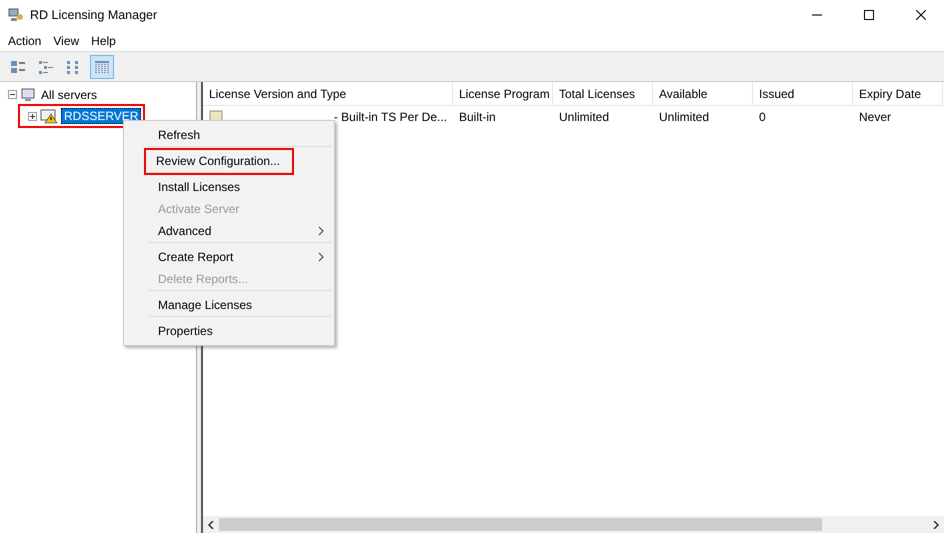 Image resolution: width=944 pixels, height=533 pixels. What do you see at coordinates (103, 41) in the screenshot?
I see `menu-item: Help` at bounding box center [103, 41].